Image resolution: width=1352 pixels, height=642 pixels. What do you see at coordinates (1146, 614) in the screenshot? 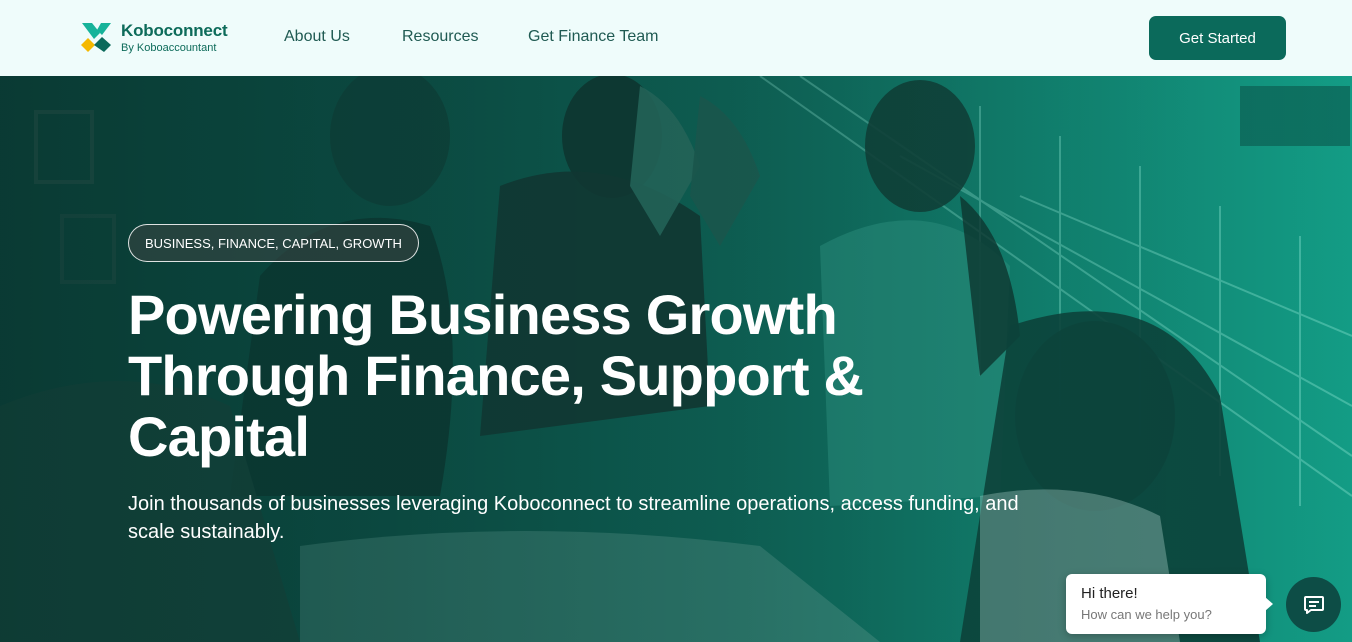
I see `chat-greeting-prompt: How can we help you?` at bounding box center [1146, 614].